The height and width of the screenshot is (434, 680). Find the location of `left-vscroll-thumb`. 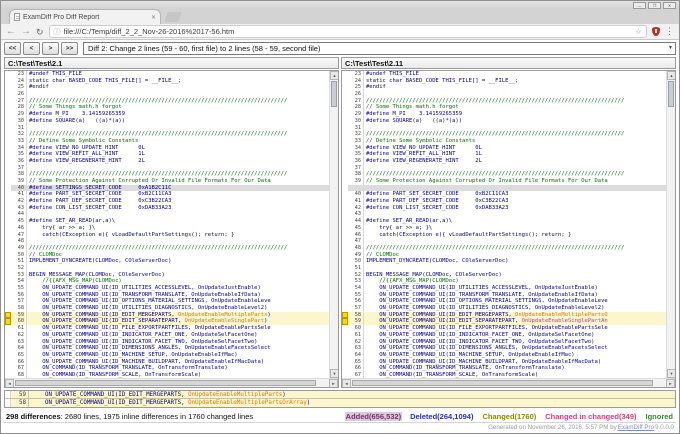

left-vscroll-thumb is located at coordinates (334, 94).